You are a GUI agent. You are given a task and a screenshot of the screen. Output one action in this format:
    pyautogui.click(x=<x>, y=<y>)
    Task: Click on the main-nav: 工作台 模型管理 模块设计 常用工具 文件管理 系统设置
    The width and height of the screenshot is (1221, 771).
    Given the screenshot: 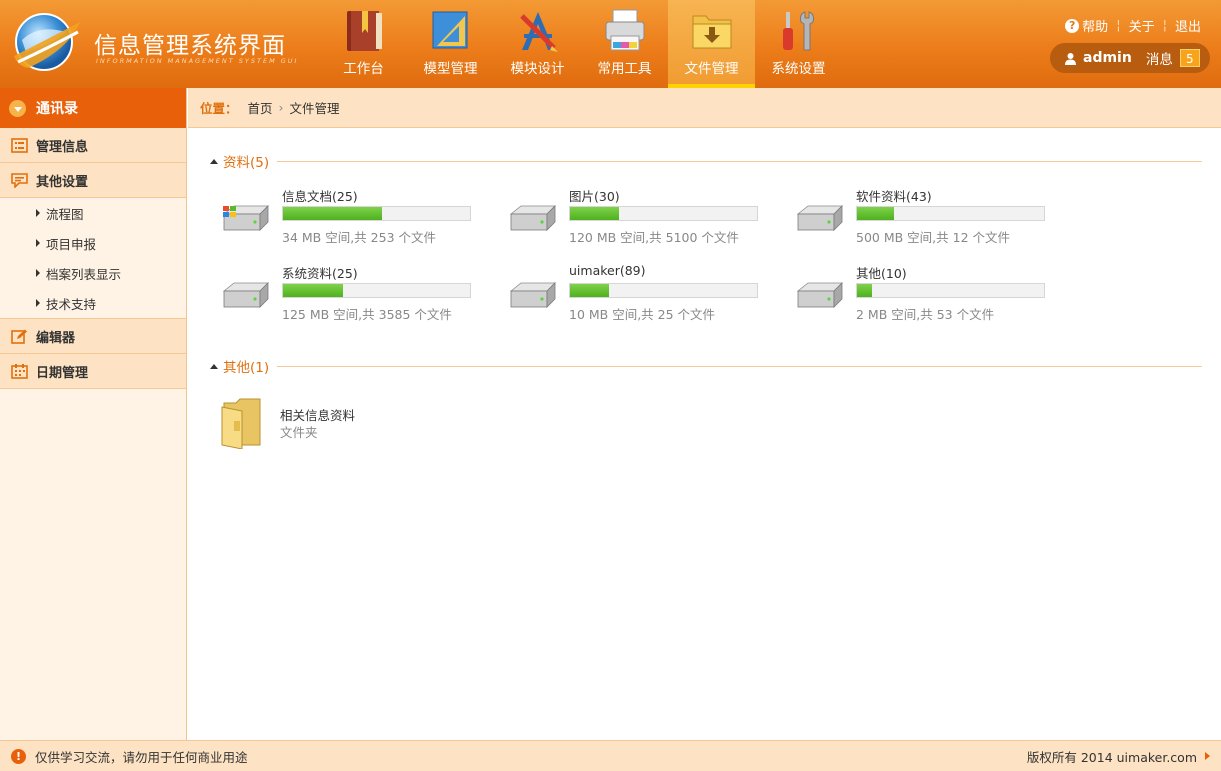 What is the action you would take?
    pyautogui.click(x=581, y=44)
    